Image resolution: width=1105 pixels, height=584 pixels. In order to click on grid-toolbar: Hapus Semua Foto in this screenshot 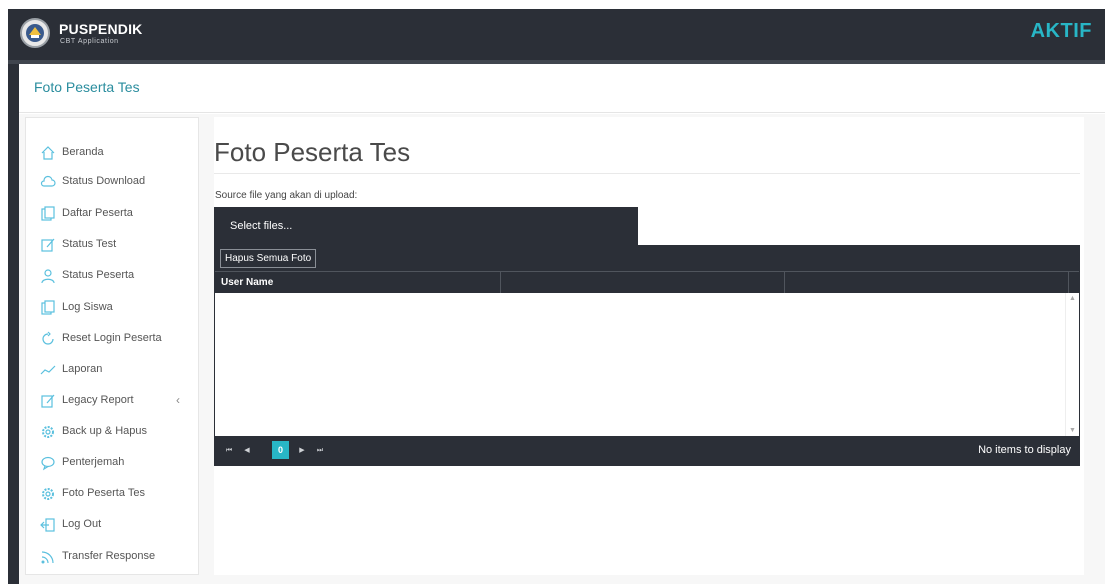, I will do `click(647, 258)`.